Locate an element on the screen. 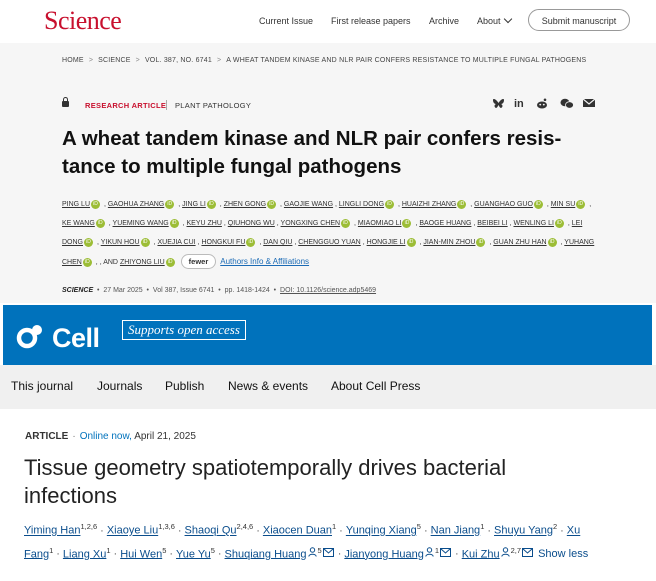 The image size is (656, 581). nav-about-cell-press: About Cell Press is located at coordinates (375, 386).